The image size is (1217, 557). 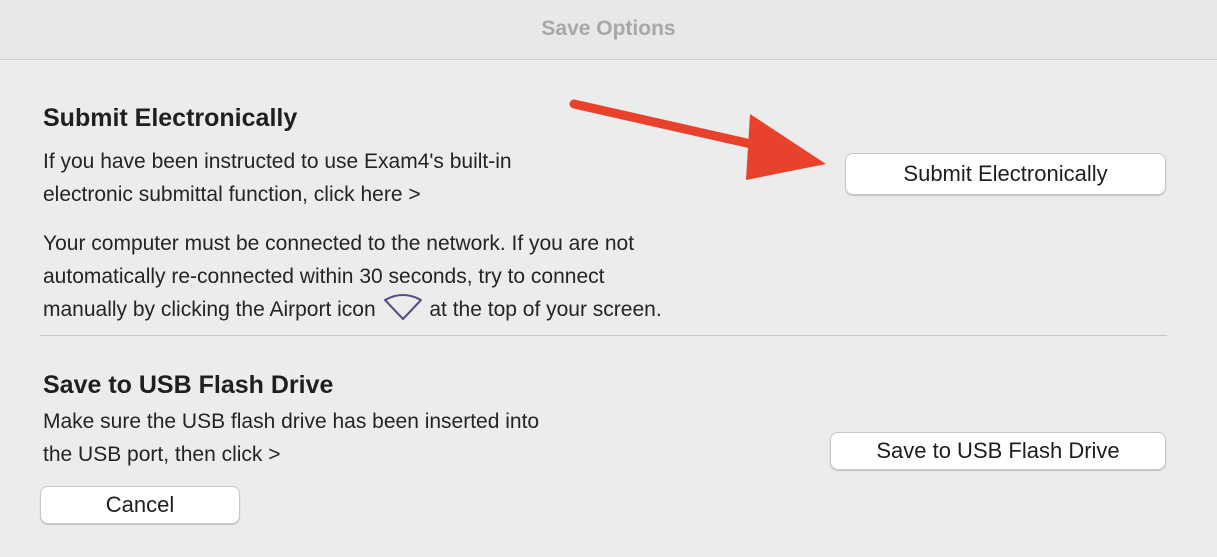 I want to click on window-title: Save Options, so click(x=608, y=28).